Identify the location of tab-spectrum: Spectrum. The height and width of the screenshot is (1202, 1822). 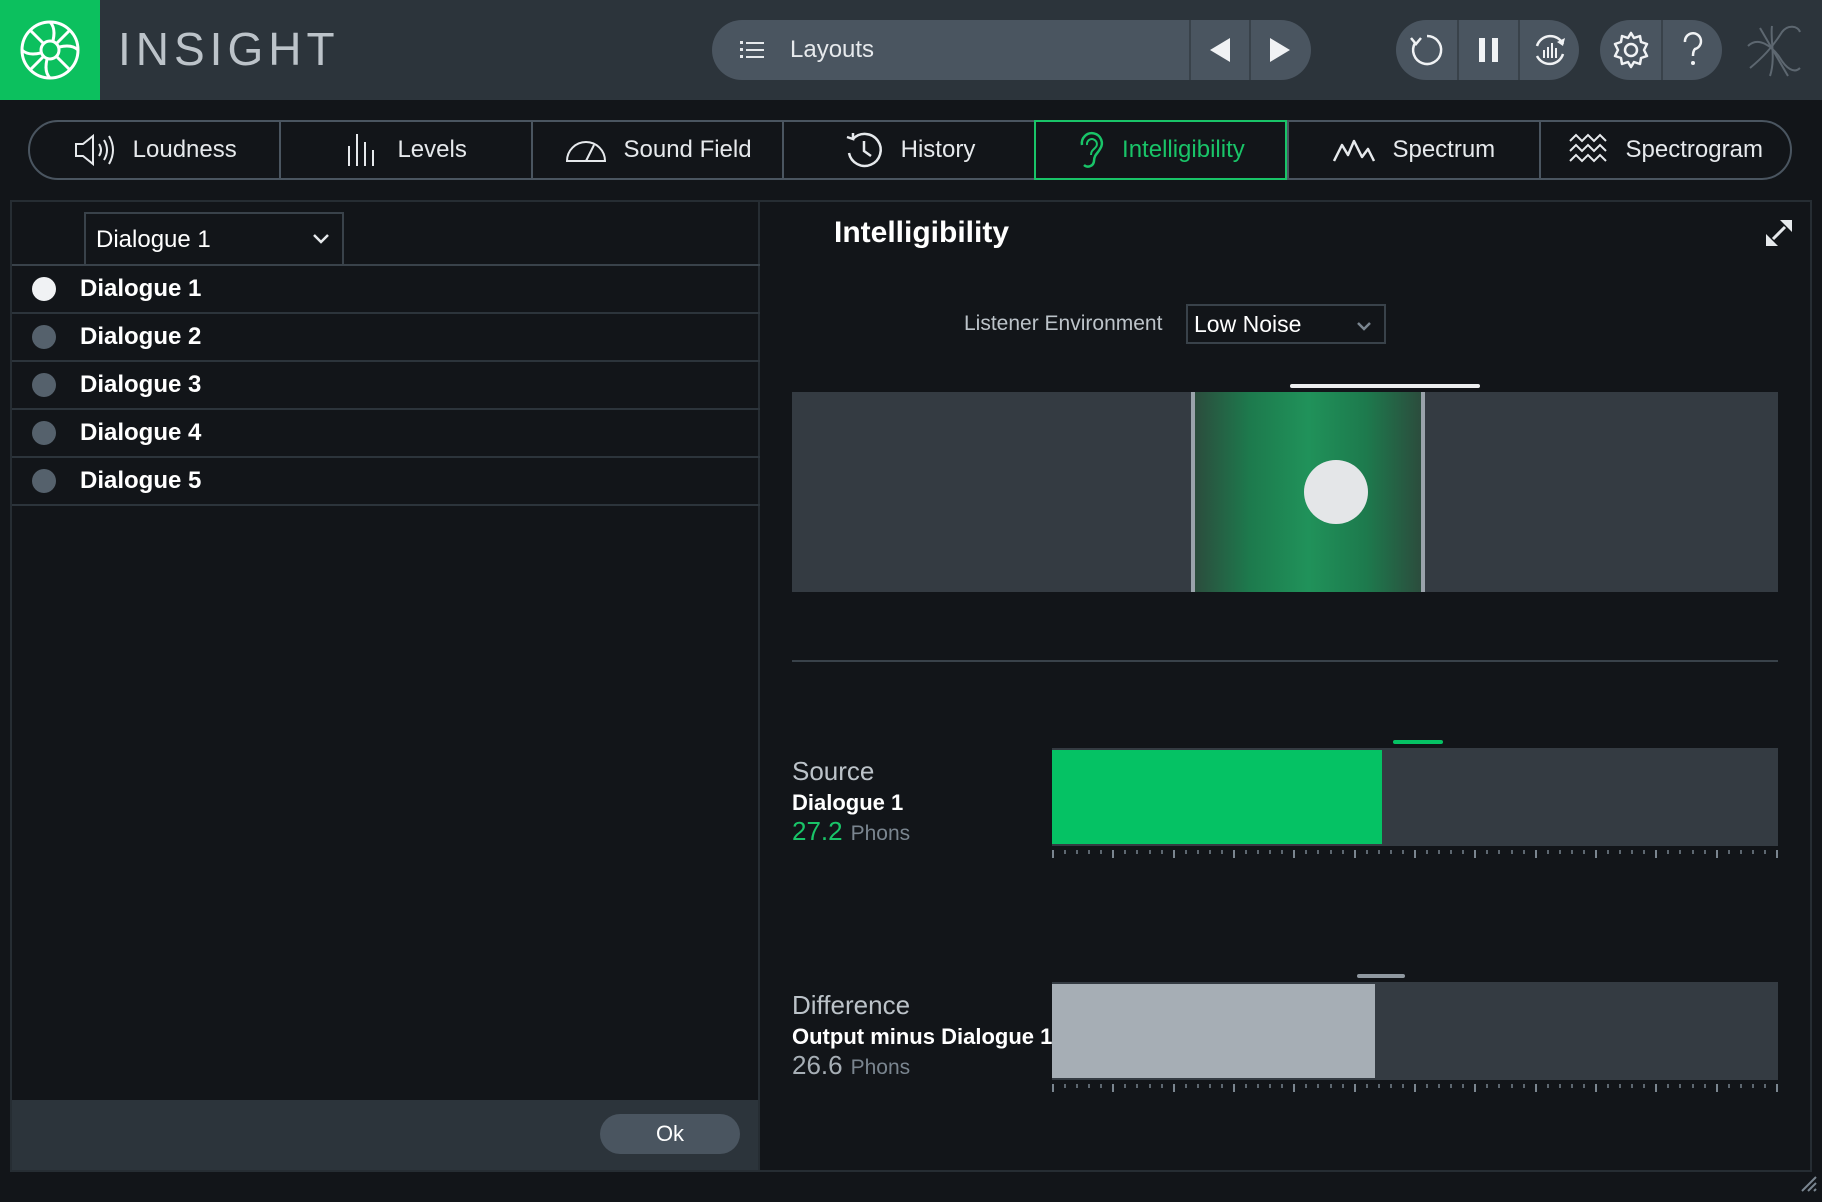
(1412, 150).